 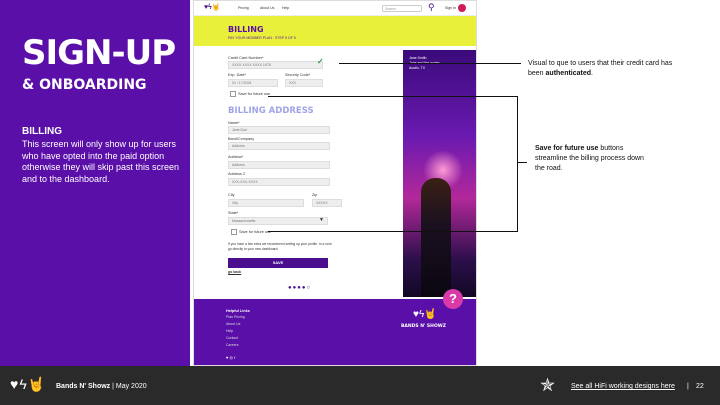 What do you see at coordinates (623, 386) in the screenshot?
I see `hifi-designs-link: See all HiFi working designs here` at bounding box center [623, 386].